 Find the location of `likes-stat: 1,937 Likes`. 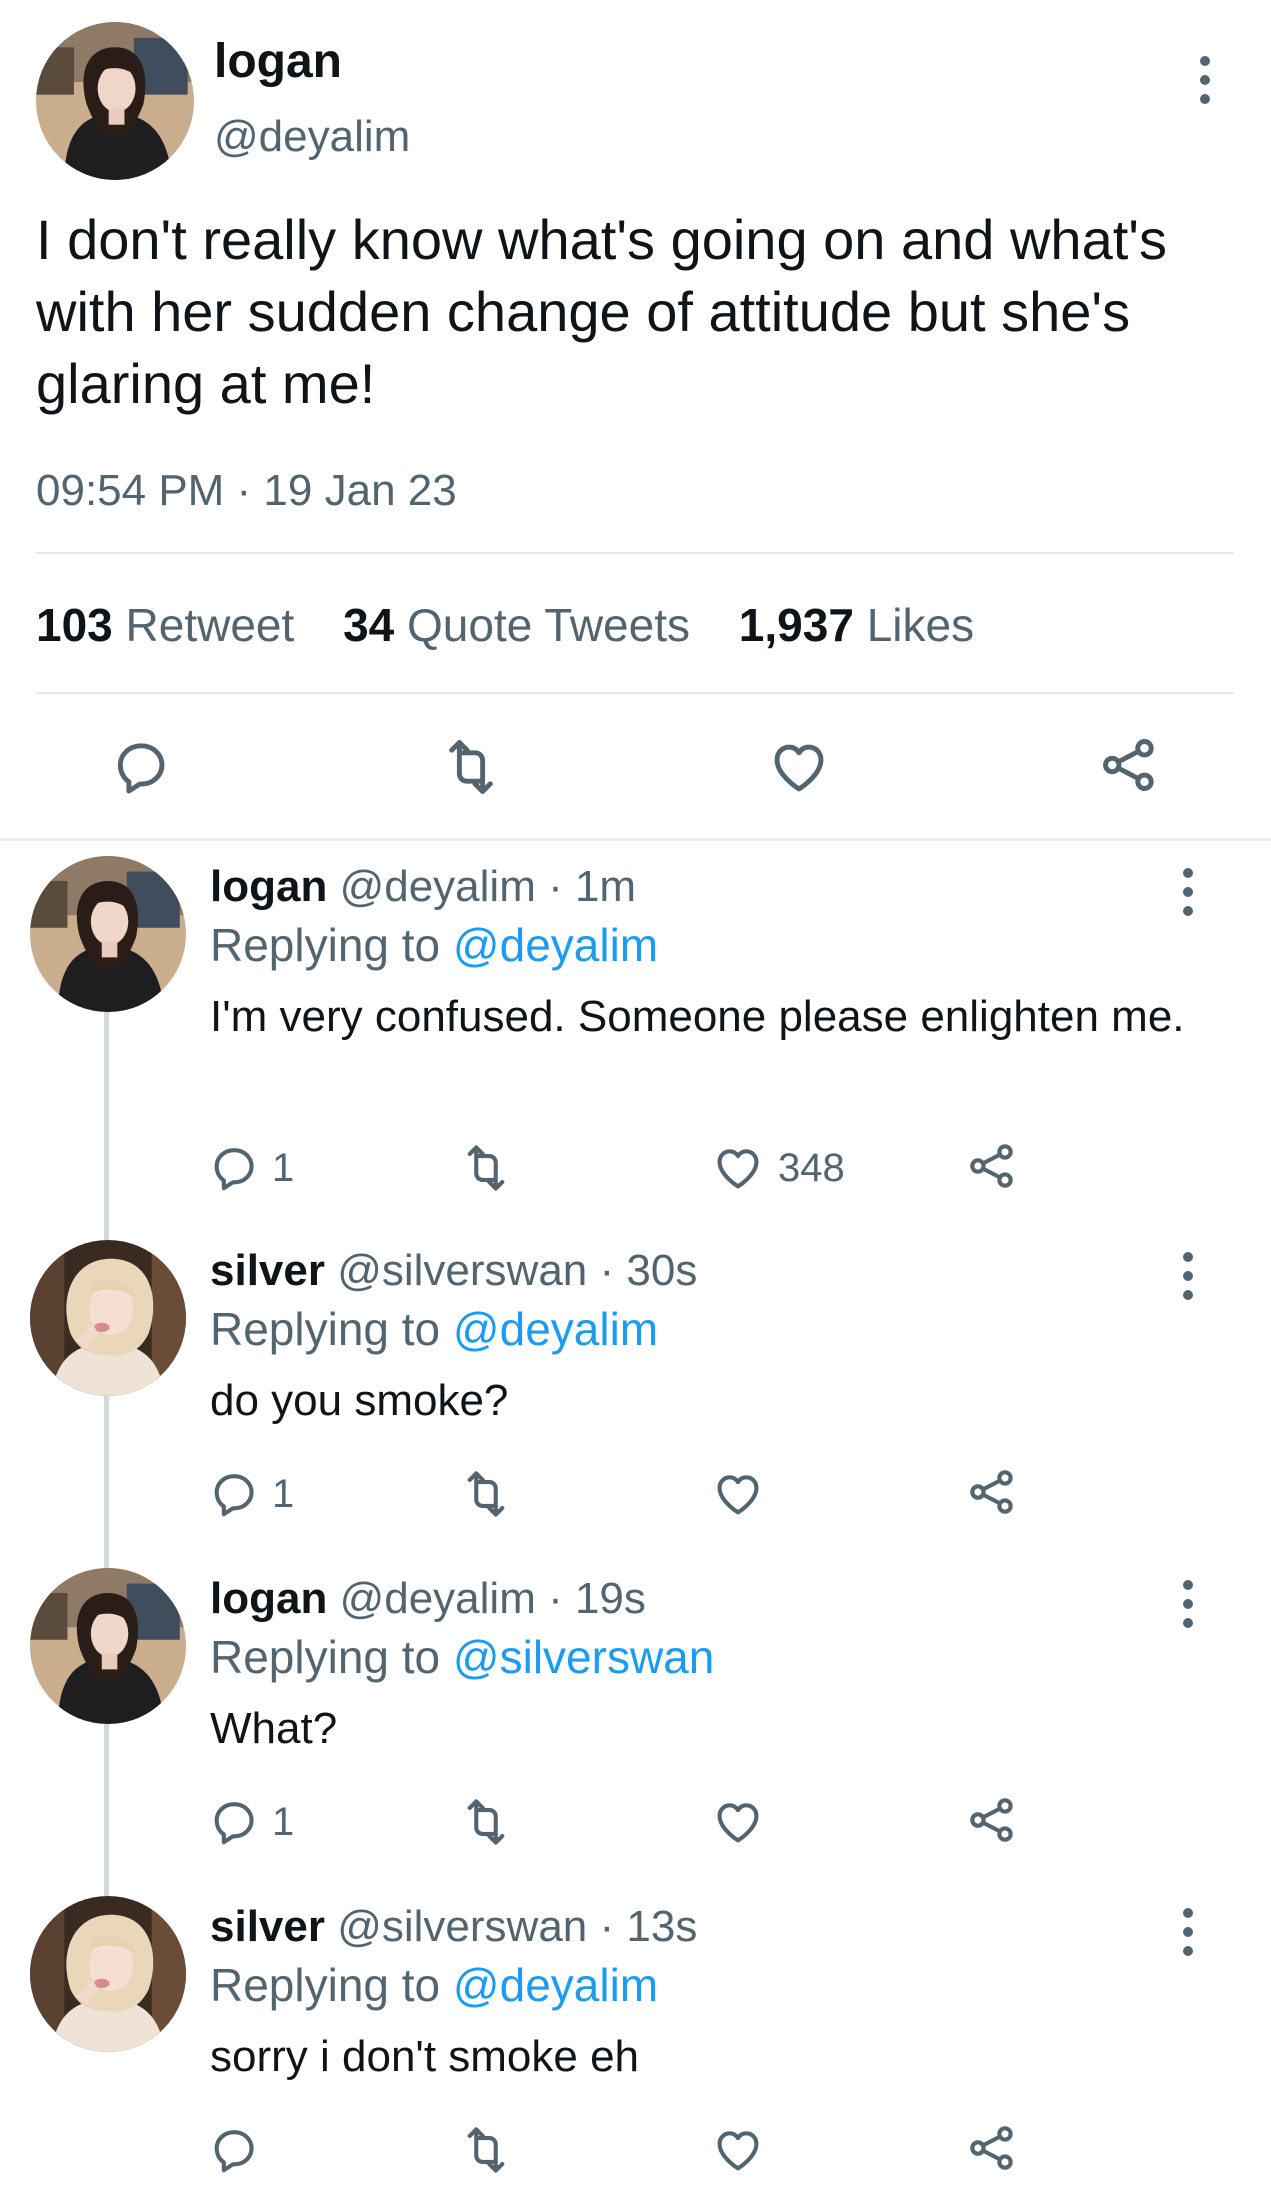

likes-stat: 1,937 Likes is located at coordinates (856, 625).